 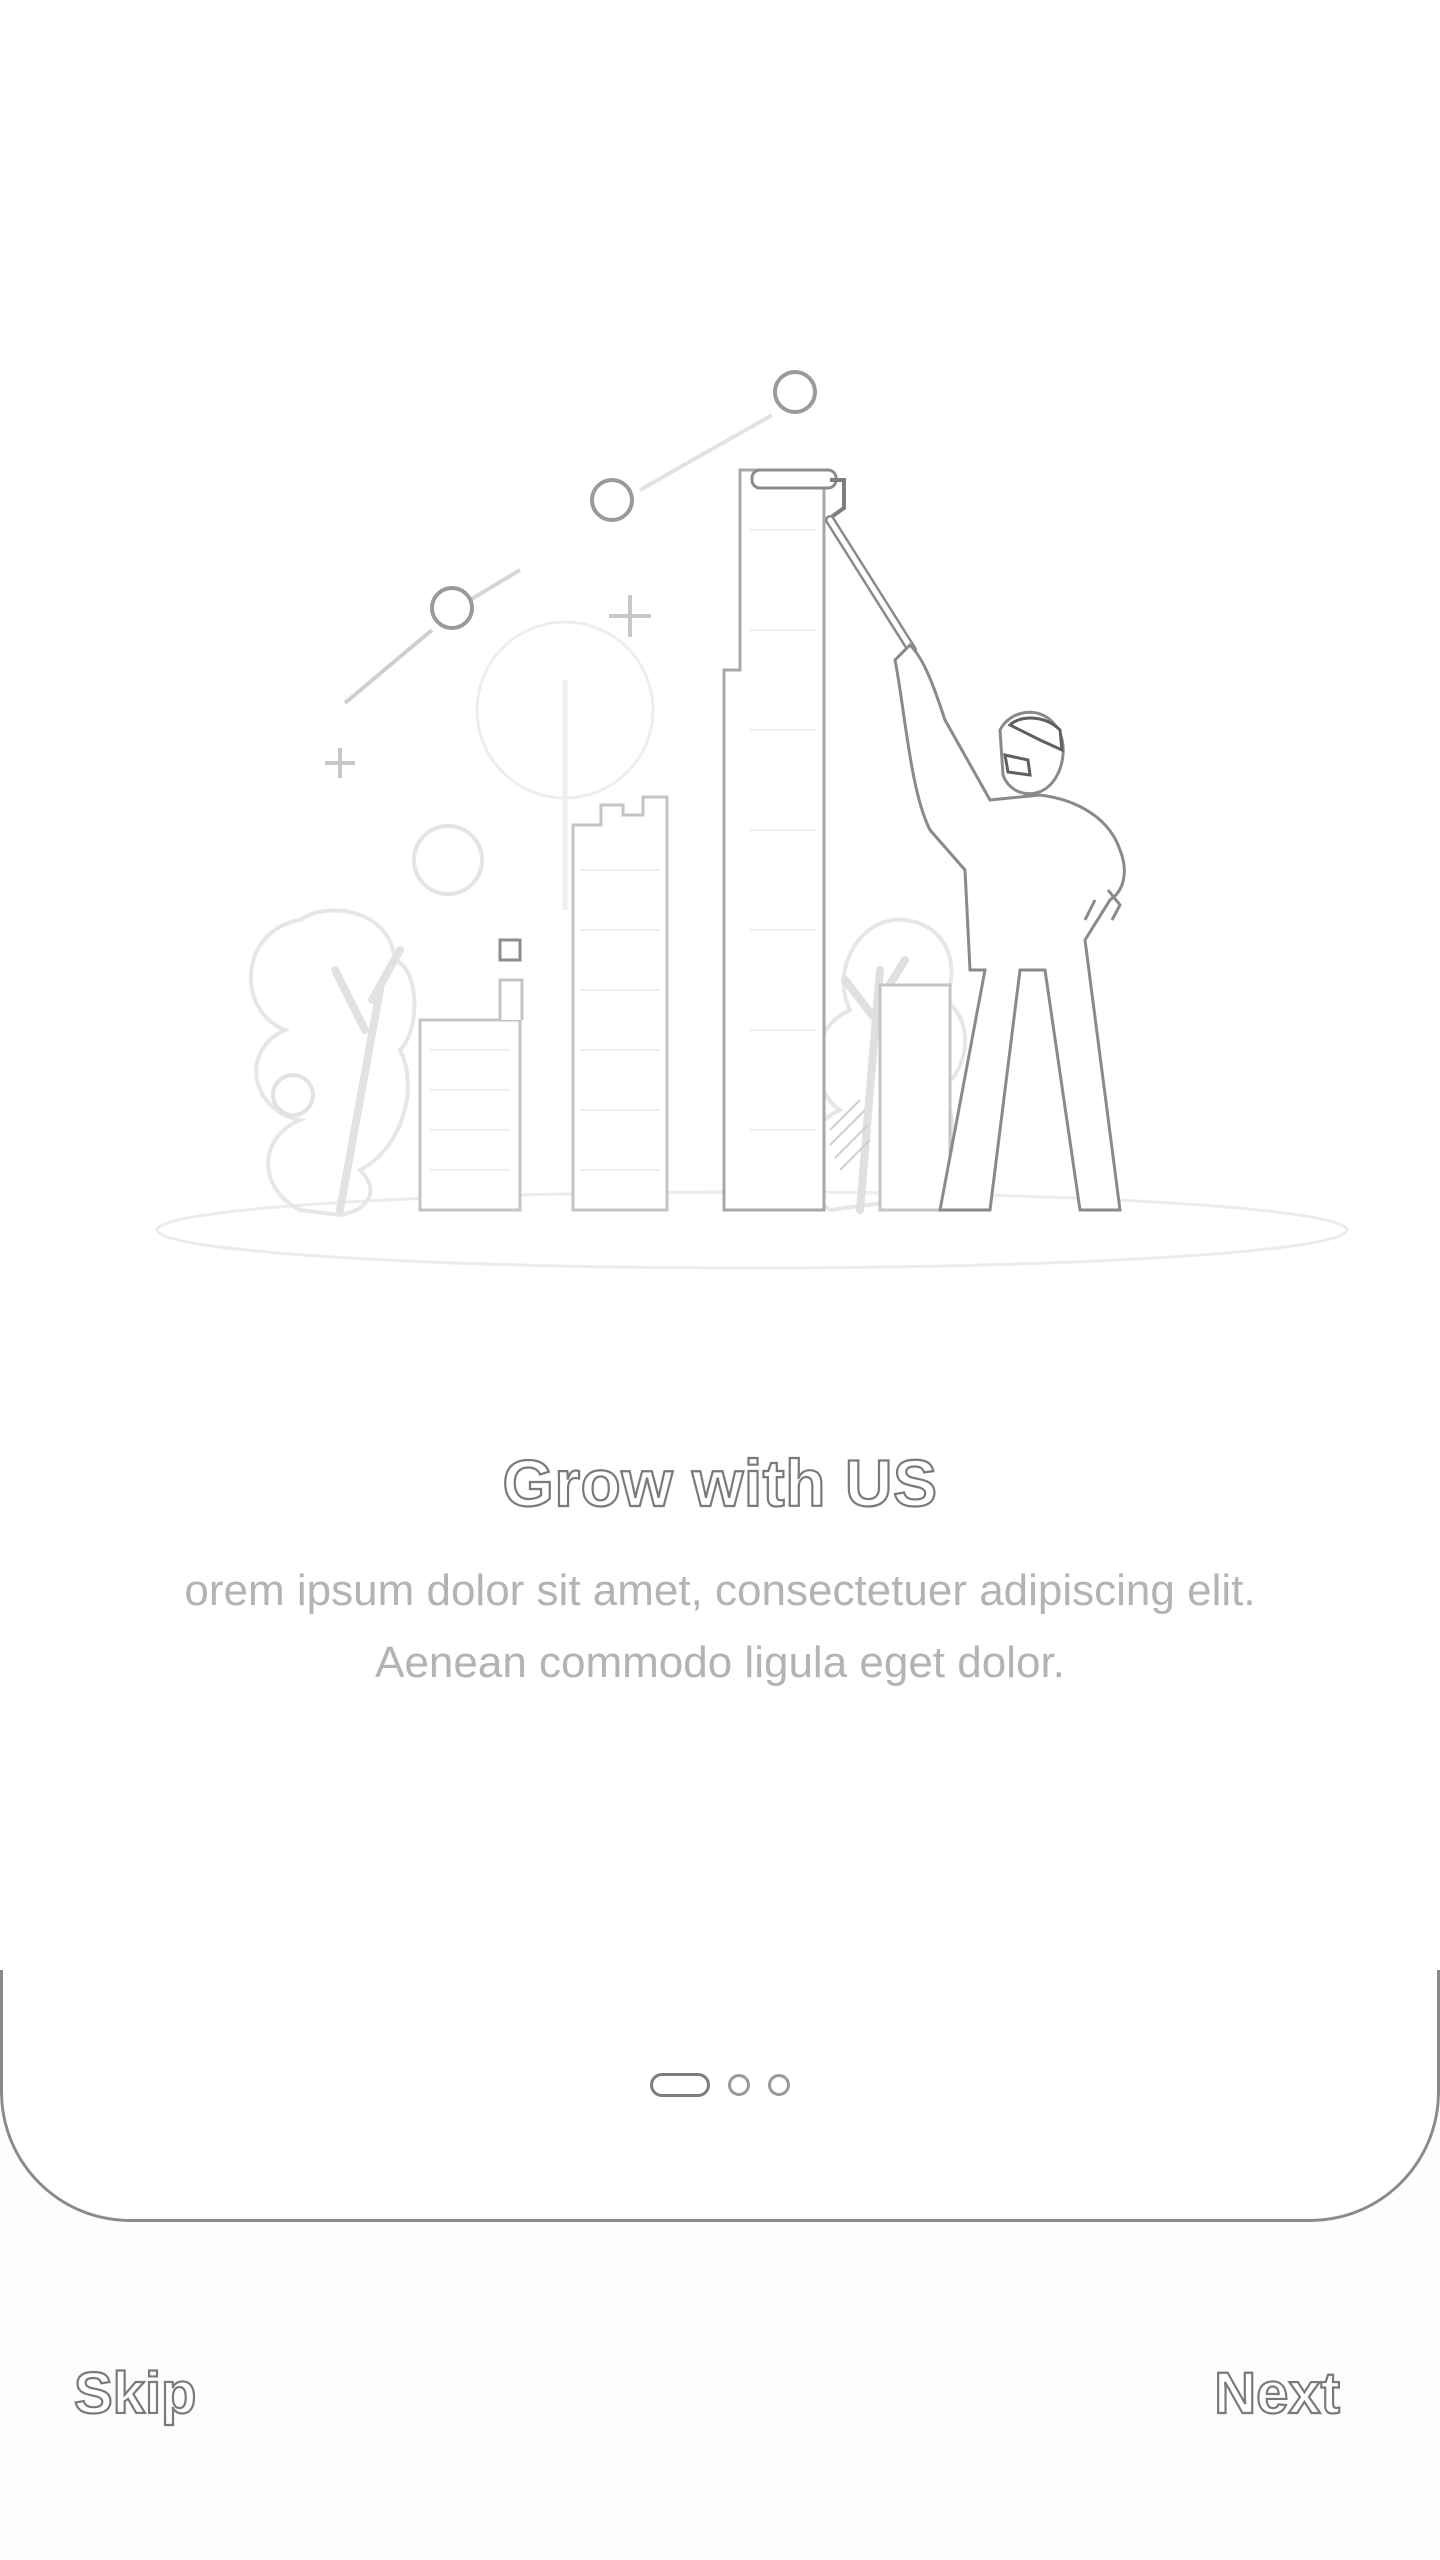 What do you see at coordinates (720, 2085) in the screenshot?
I see `page-indicator` at bounding box center [720, 2085].